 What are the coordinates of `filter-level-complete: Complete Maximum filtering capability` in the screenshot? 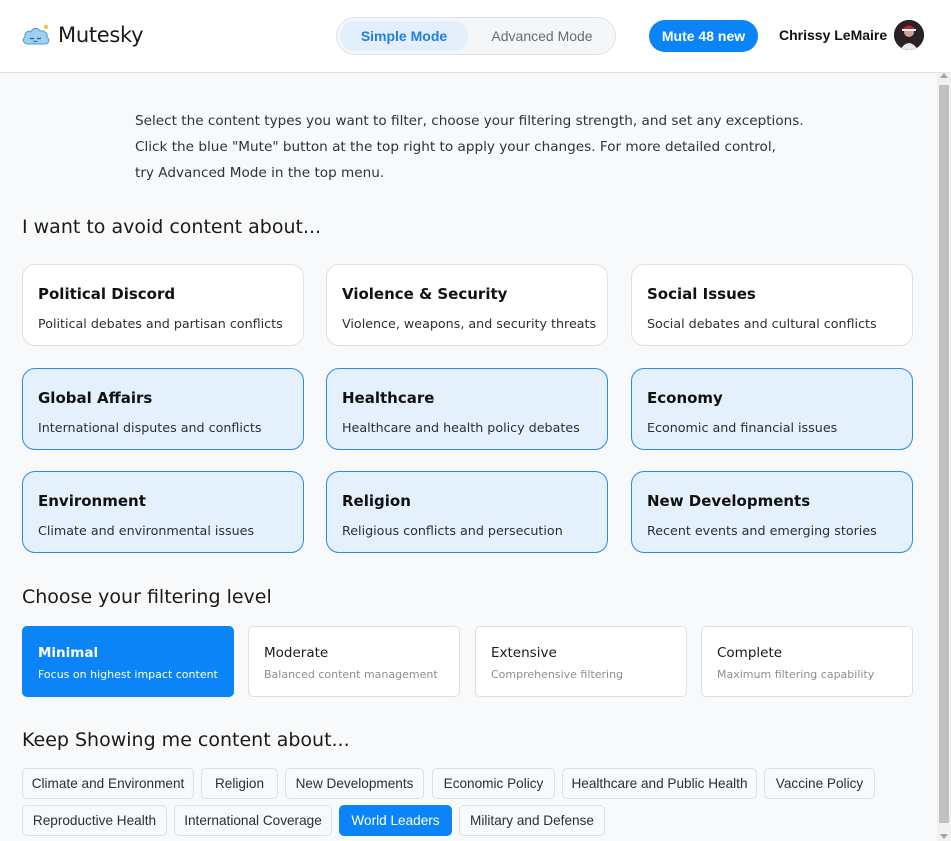 It's located at (807, 661).